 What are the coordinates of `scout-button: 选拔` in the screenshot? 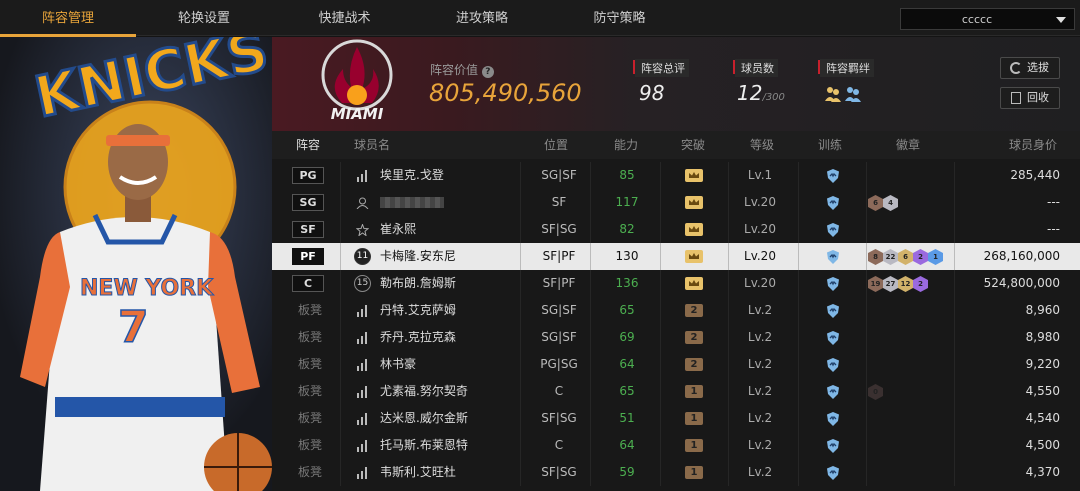 It's located at (1030, 68).